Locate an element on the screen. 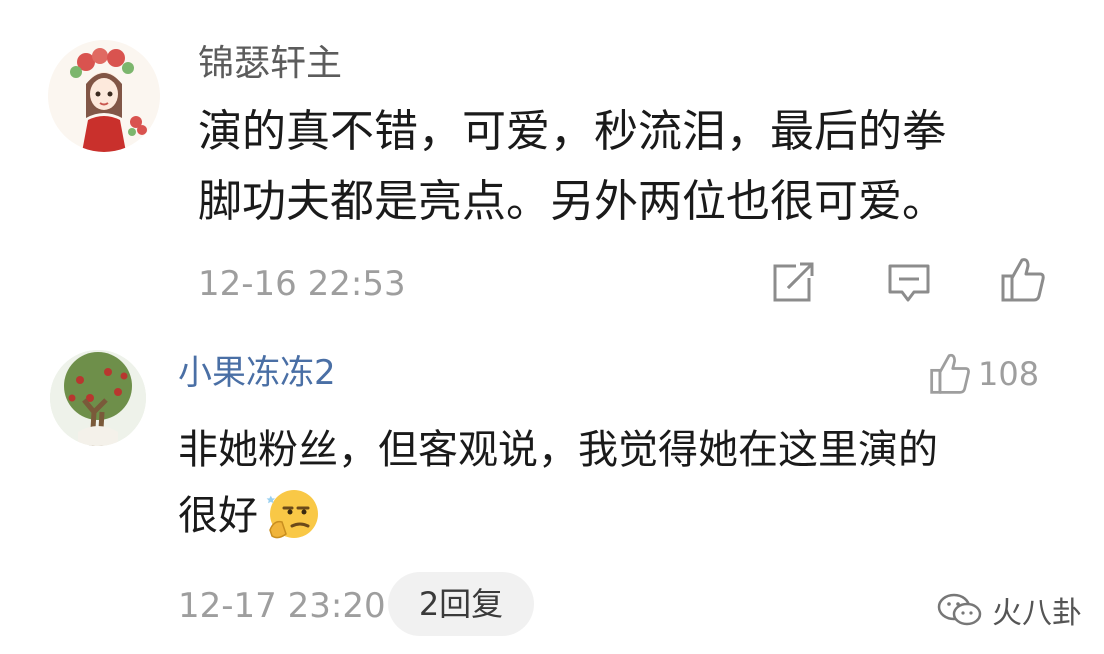 The width and height of the screenshot is (1104, 654). like-button-user2: 108 is located at coordinates (983, 374).